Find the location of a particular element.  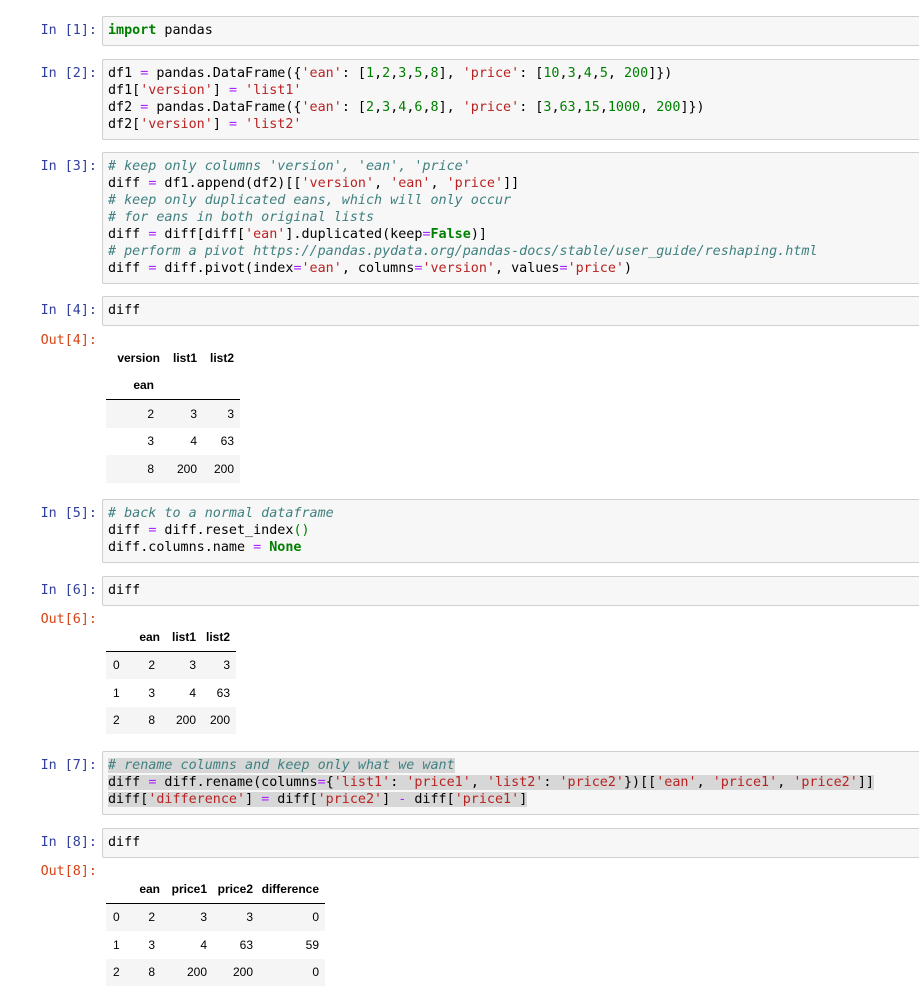

code-token: diff.rename(columns is located at coordinates (237, 782).